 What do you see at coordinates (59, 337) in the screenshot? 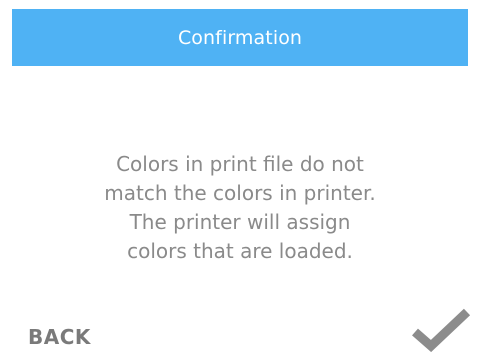
I see `back-button: BACK` at bounding box center [59, 337].